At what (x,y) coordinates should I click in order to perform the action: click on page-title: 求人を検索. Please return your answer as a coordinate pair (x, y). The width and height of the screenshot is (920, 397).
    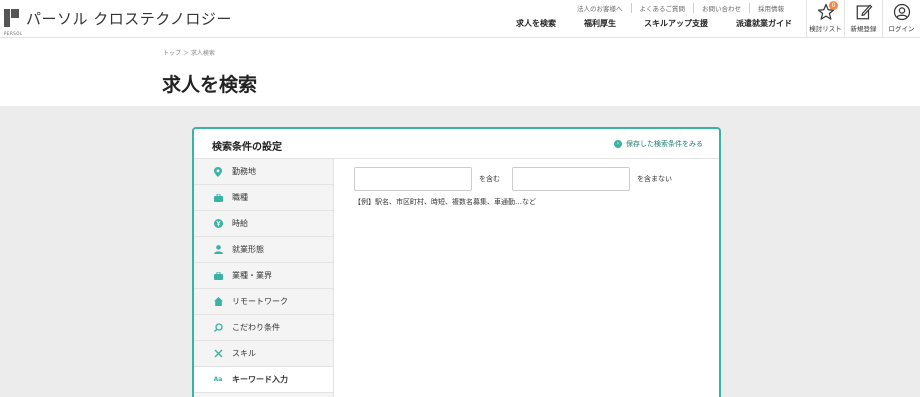
    Looking at the image, I should click on (210, 85).